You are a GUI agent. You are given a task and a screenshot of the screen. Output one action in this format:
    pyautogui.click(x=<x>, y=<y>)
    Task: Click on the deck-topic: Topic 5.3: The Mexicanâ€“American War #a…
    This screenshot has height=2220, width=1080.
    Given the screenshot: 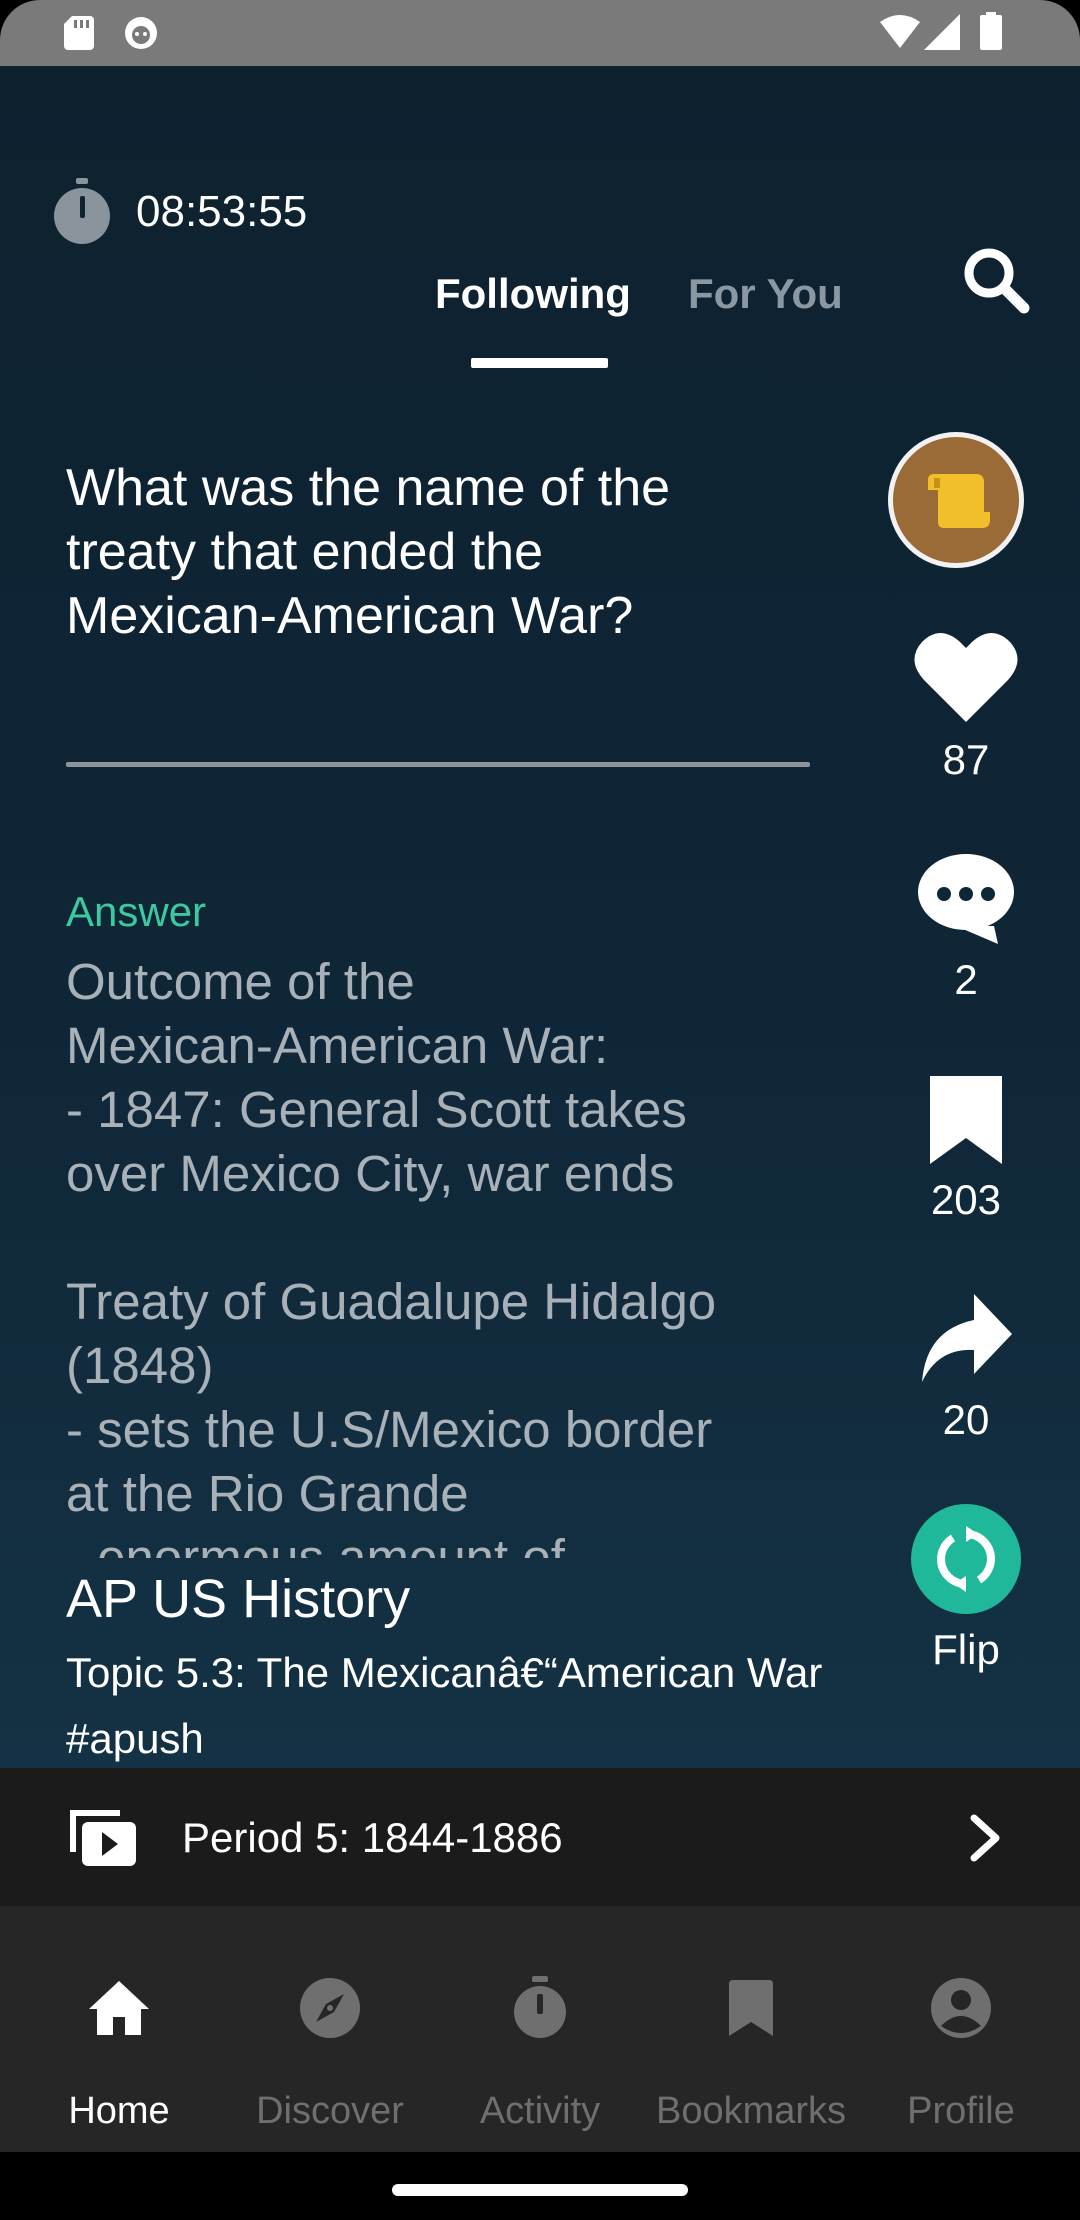 What is the action you would take?
    pyautogui.click(x=466, y=1706)
    